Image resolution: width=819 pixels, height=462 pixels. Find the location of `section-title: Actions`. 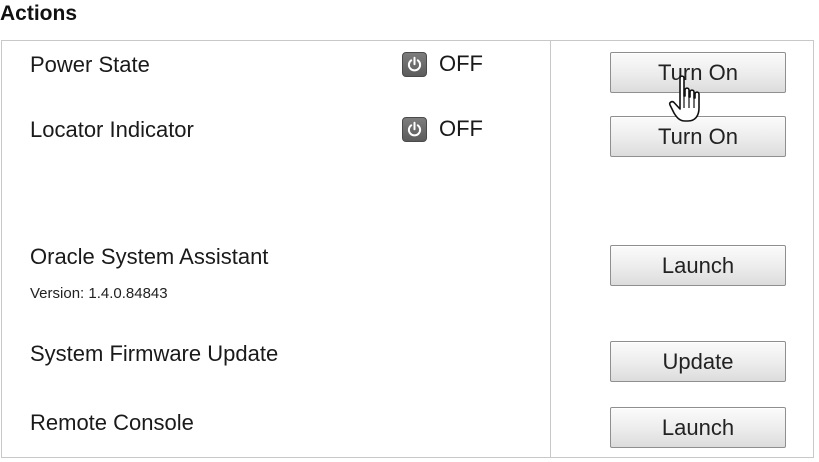

section-title: Actions is located at coordinates (39, 13).